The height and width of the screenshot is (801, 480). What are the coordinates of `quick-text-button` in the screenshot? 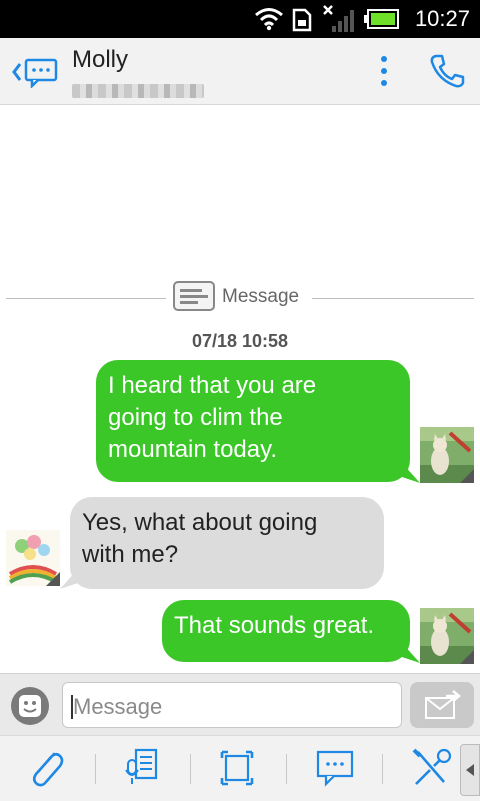 It's located at (335, 768).